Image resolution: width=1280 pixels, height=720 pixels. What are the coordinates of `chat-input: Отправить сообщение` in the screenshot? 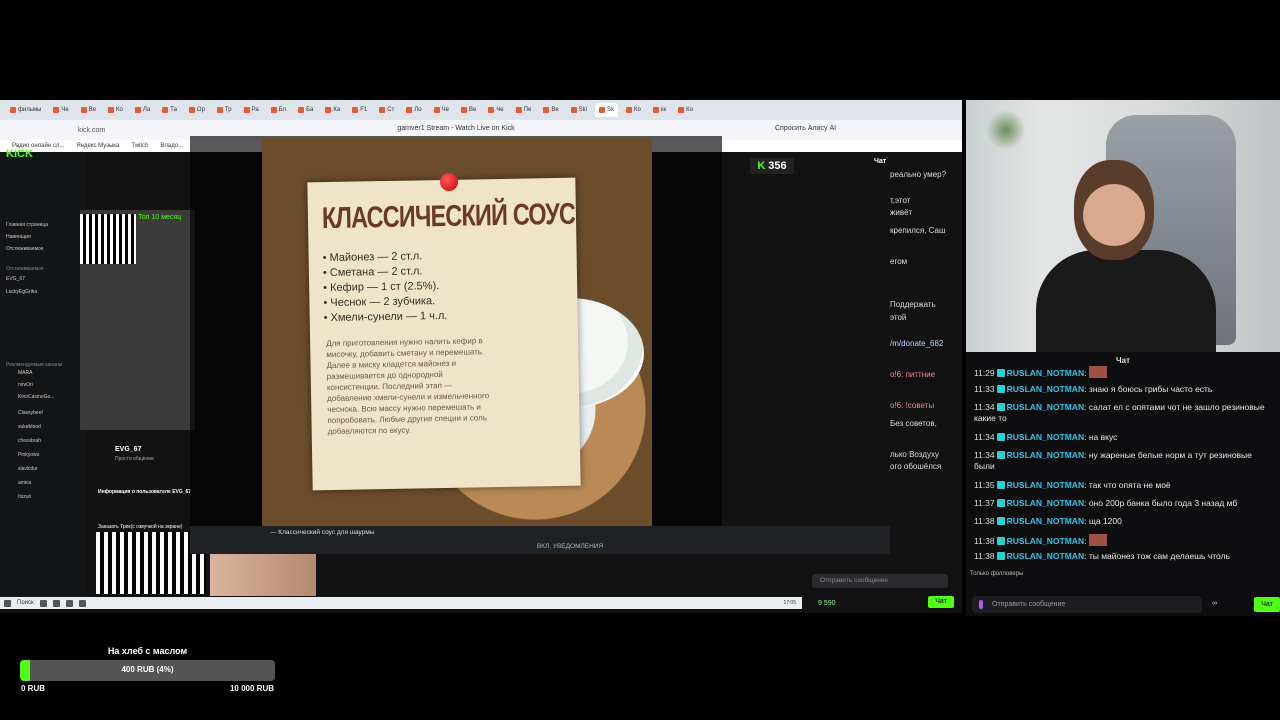 It's located at (1087, 604).